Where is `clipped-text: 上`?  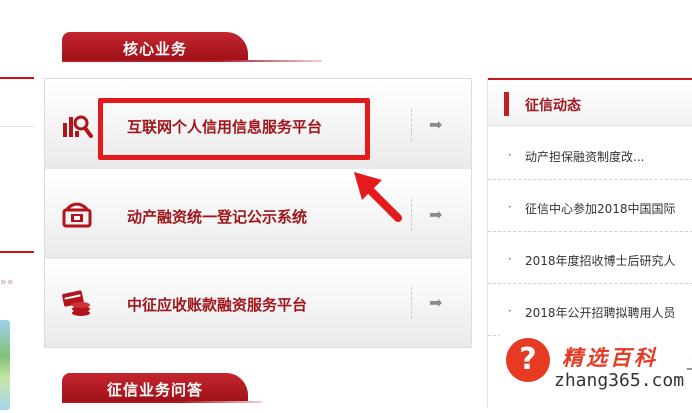
clipped-text: 上 is located at coordinates (689, 364).